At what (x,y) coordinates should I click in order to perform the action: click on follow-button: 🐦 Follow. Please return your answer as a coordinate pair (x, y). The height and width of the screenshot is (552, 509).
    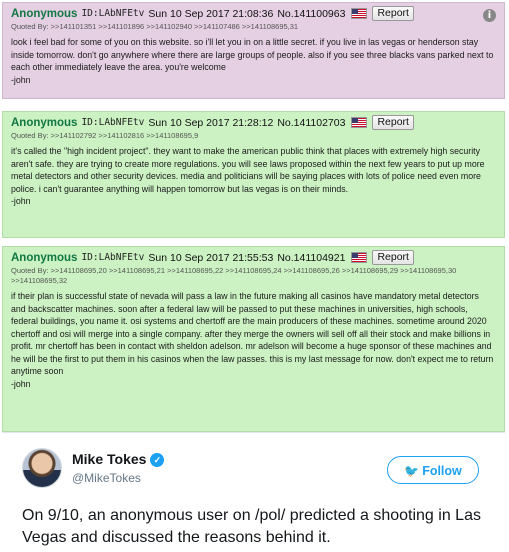
    Looking at the image, I should click on (433, 470).